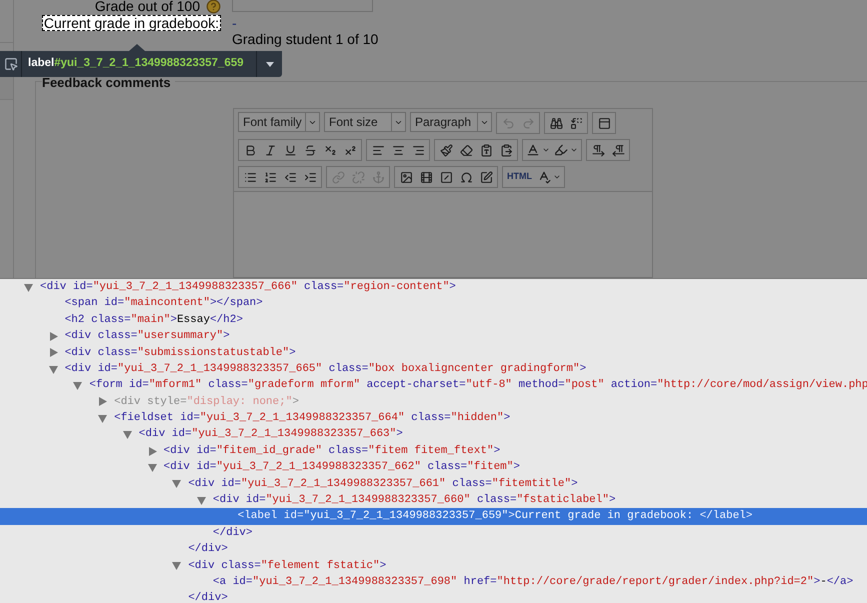 This screenshot has width=867, height=603. I want to click on spellcheck-icon, so click(544, 177).